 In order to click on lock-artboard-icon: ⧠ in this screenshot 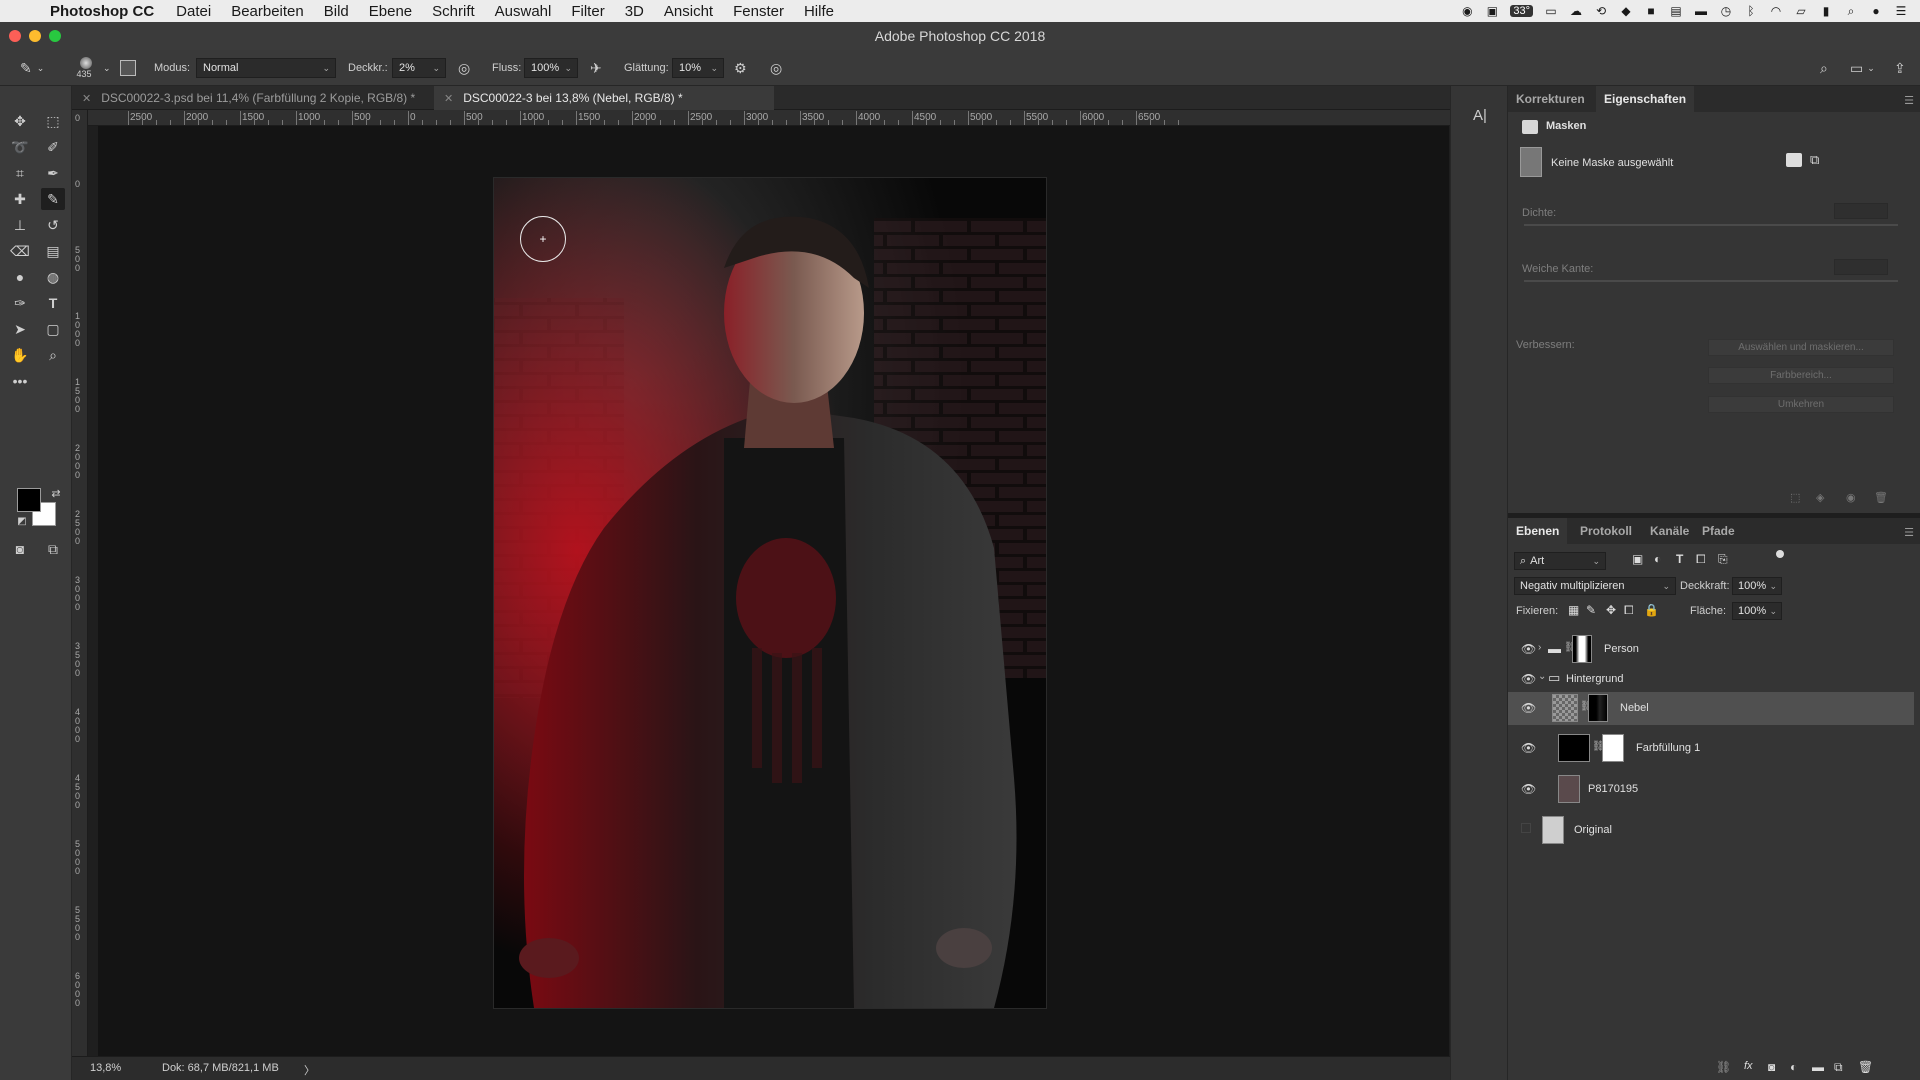, I will do `click(1629, 610)`.